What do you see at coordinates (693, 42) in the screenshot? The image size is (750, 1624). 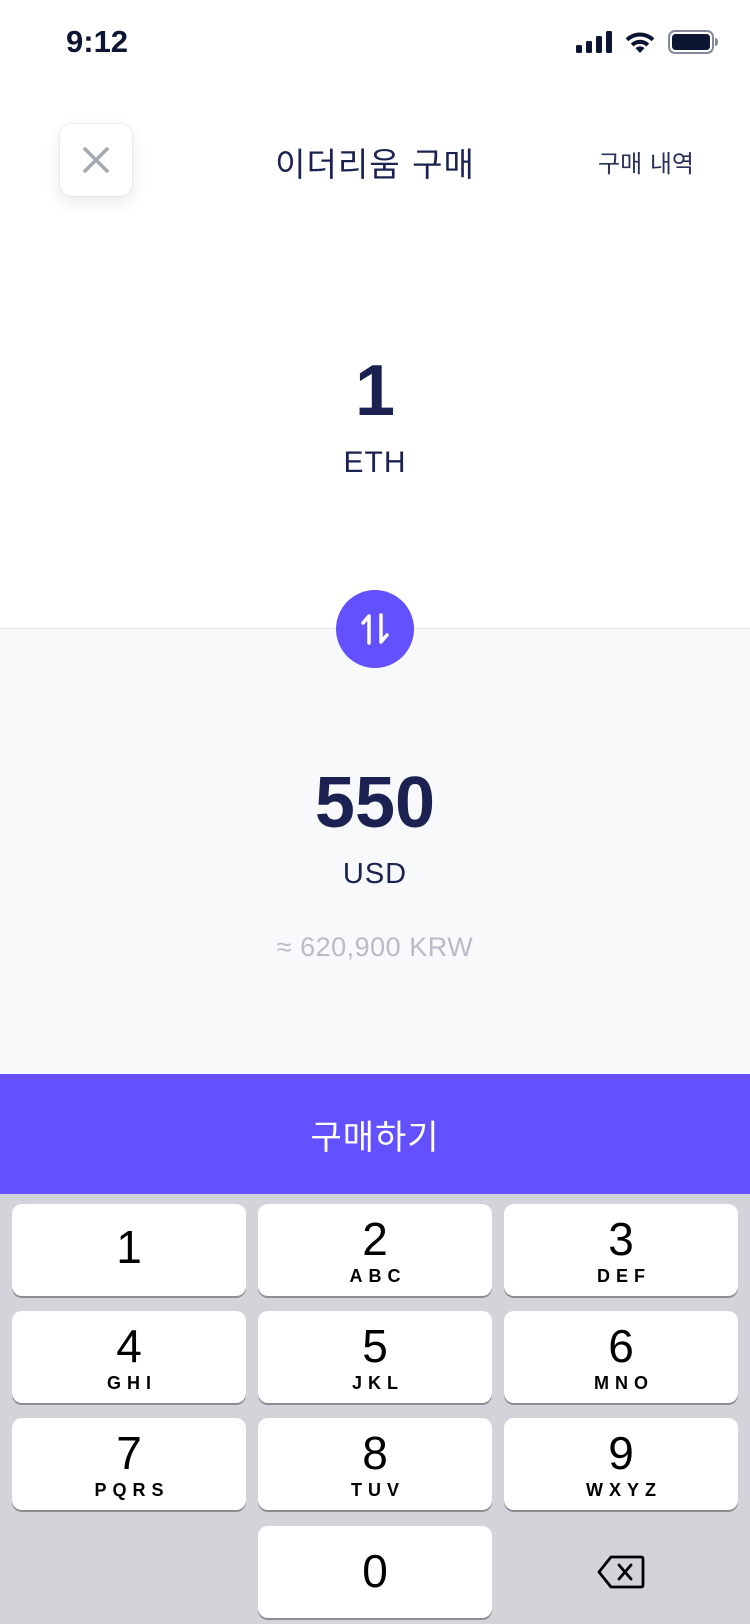 I see `battery-icon` at bounding box center [693, 42].